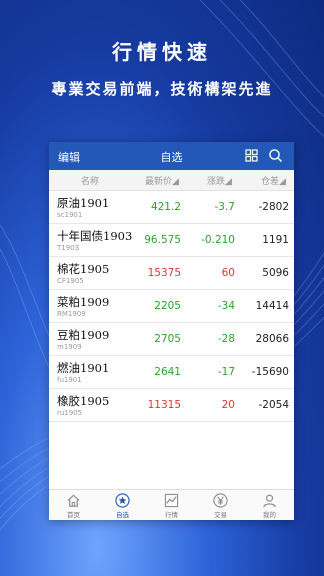  What do you see at coordinates (164, 405) in the screenshot?
I see `latest-price: 11315` at bounding box center [164, 405].